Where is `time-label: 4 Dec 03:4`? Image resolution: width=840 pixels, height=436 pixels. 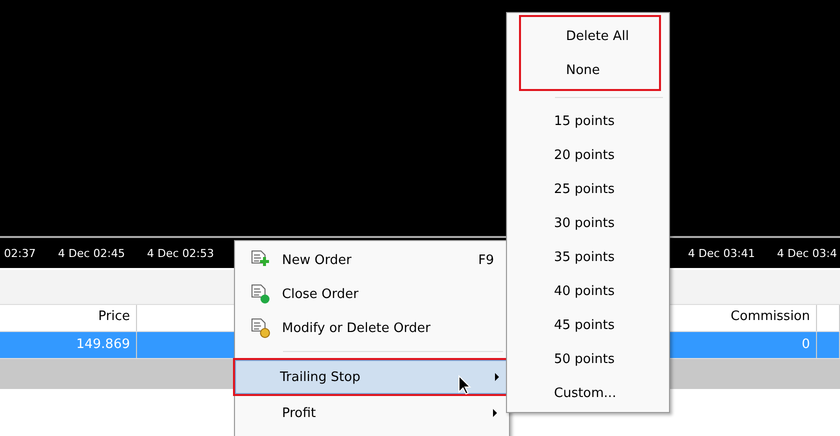 time-label: 4 Dec 03:4 is located at coordinates (807, 253).